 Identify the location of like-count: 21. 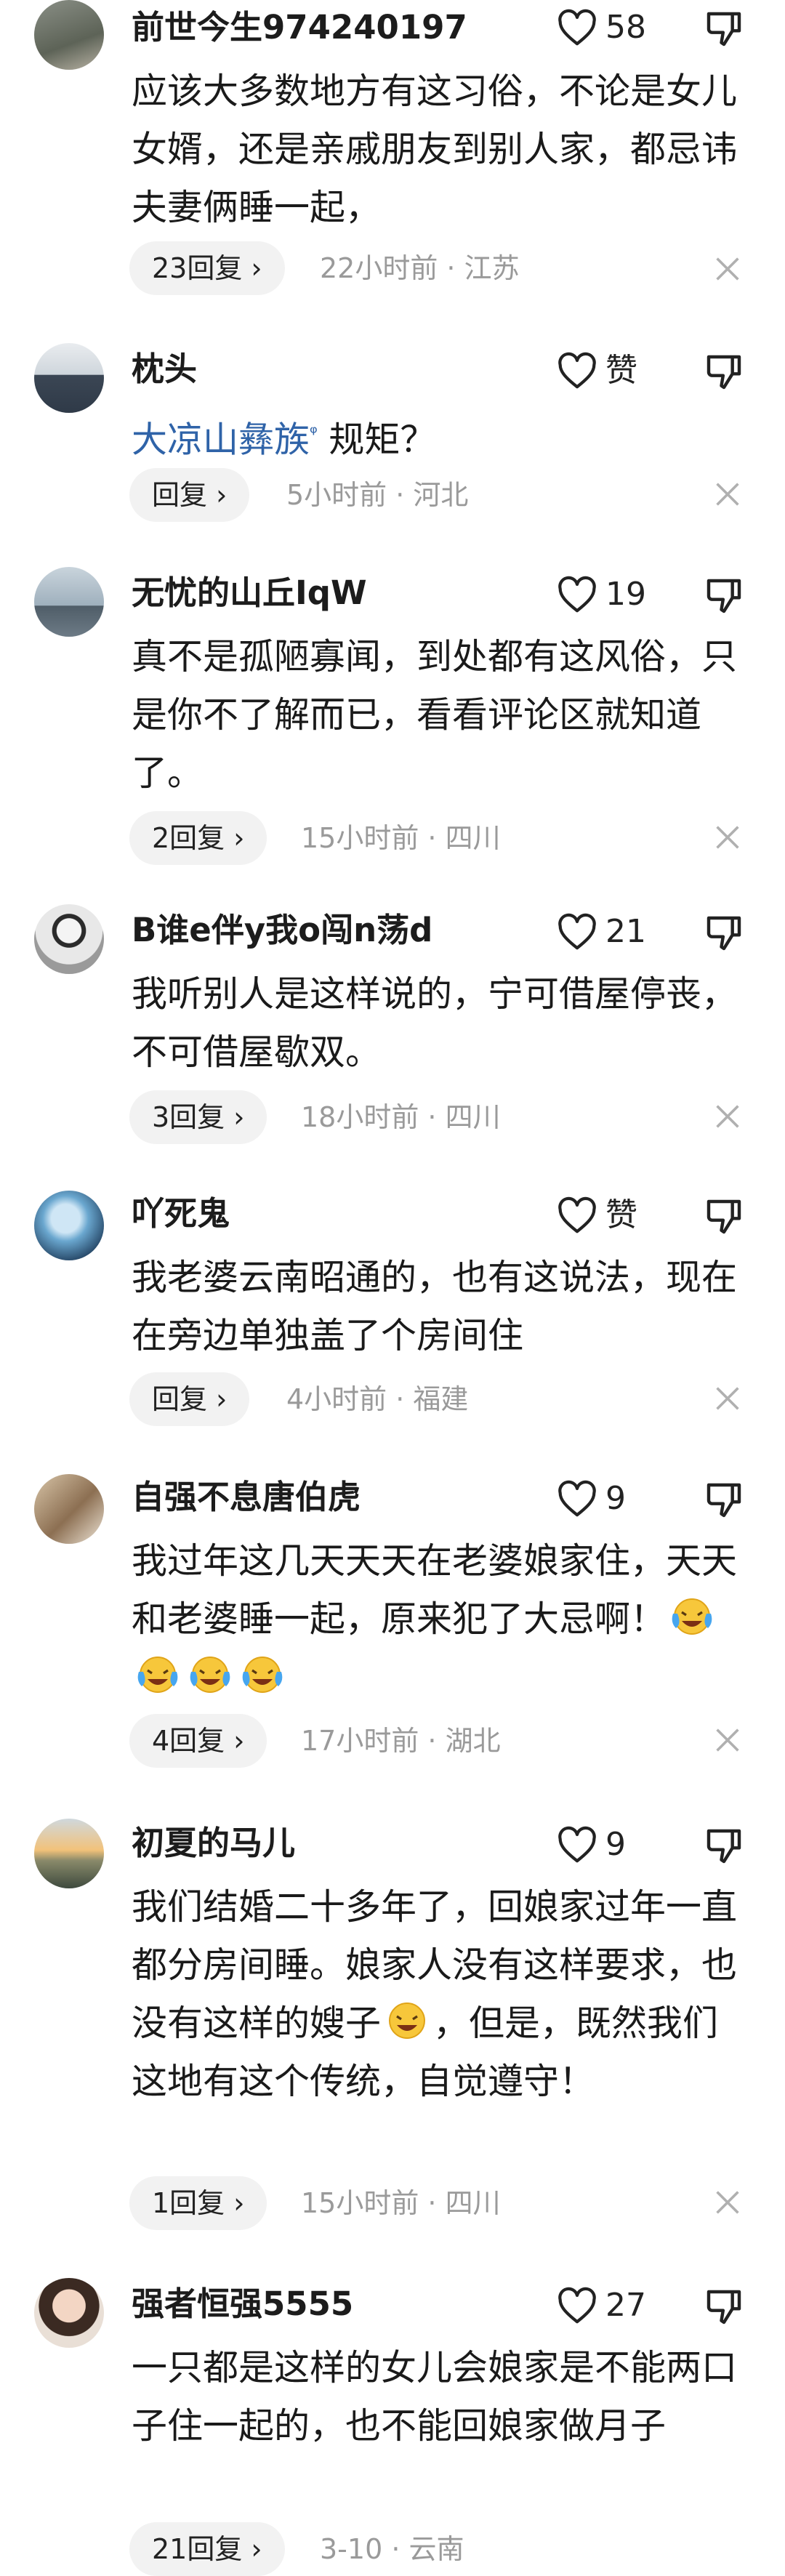
(625, 931).